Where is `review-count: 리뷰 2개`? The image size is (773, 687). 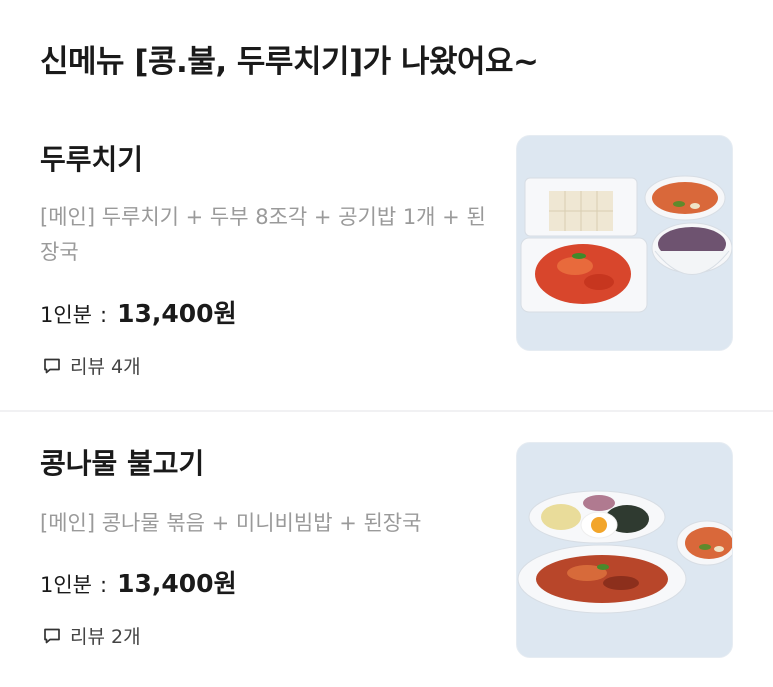
review-count: 리뷰 2개 is located at coordinates (105, 637).